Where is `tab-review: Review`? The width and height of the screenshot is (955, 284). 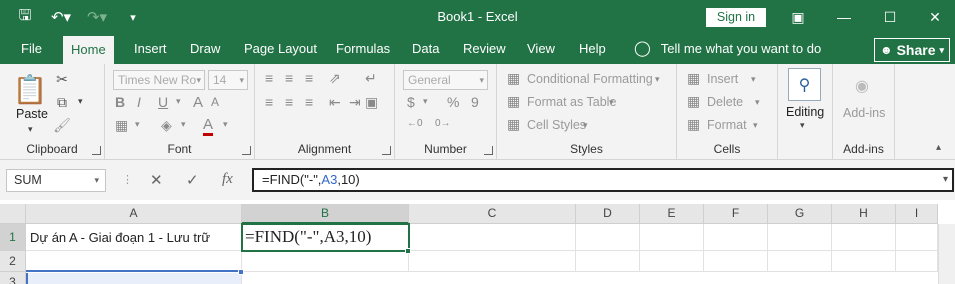 tab-review: Review is located at coordinates (484, 49).